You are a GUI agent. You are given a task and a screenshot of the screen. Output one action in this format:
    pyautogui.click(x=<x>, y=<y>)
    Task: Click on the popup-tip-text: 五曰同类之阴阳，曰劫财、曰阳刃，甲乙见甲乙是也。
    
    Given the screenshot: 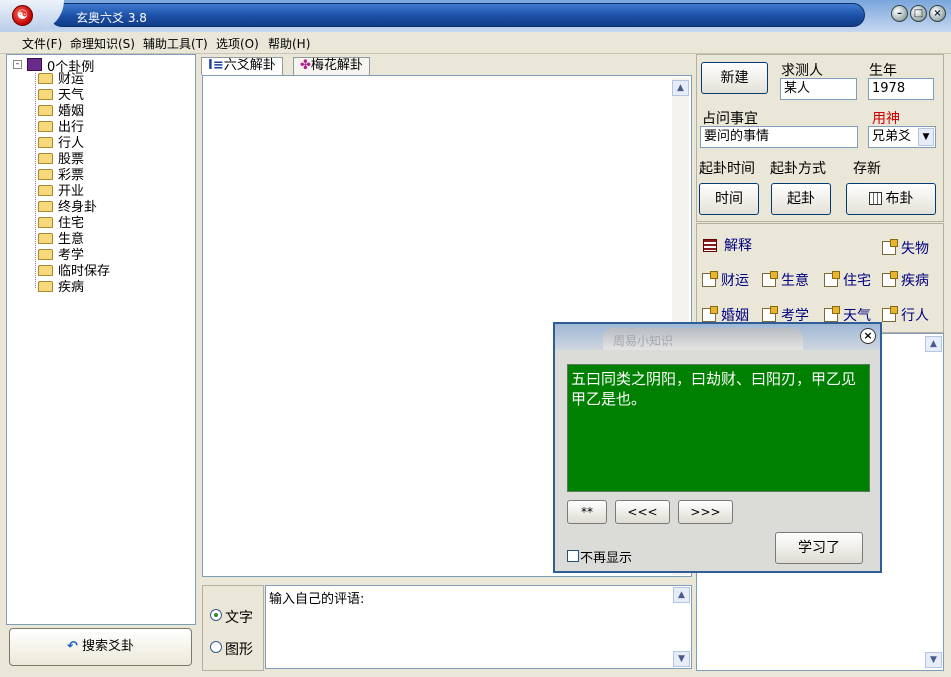 What is the action you would take?
    pyautogui.click(x=718, y=428)
    